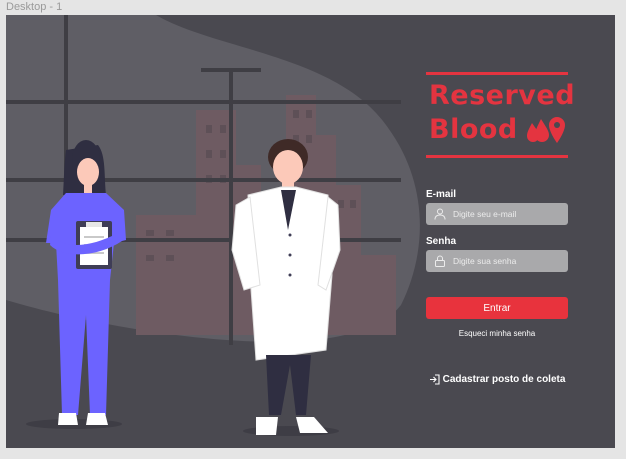  What do you see at coordinates (441, 241) in the screenshot?
I see `password-label: Senha` at bounding box center [441, 241].